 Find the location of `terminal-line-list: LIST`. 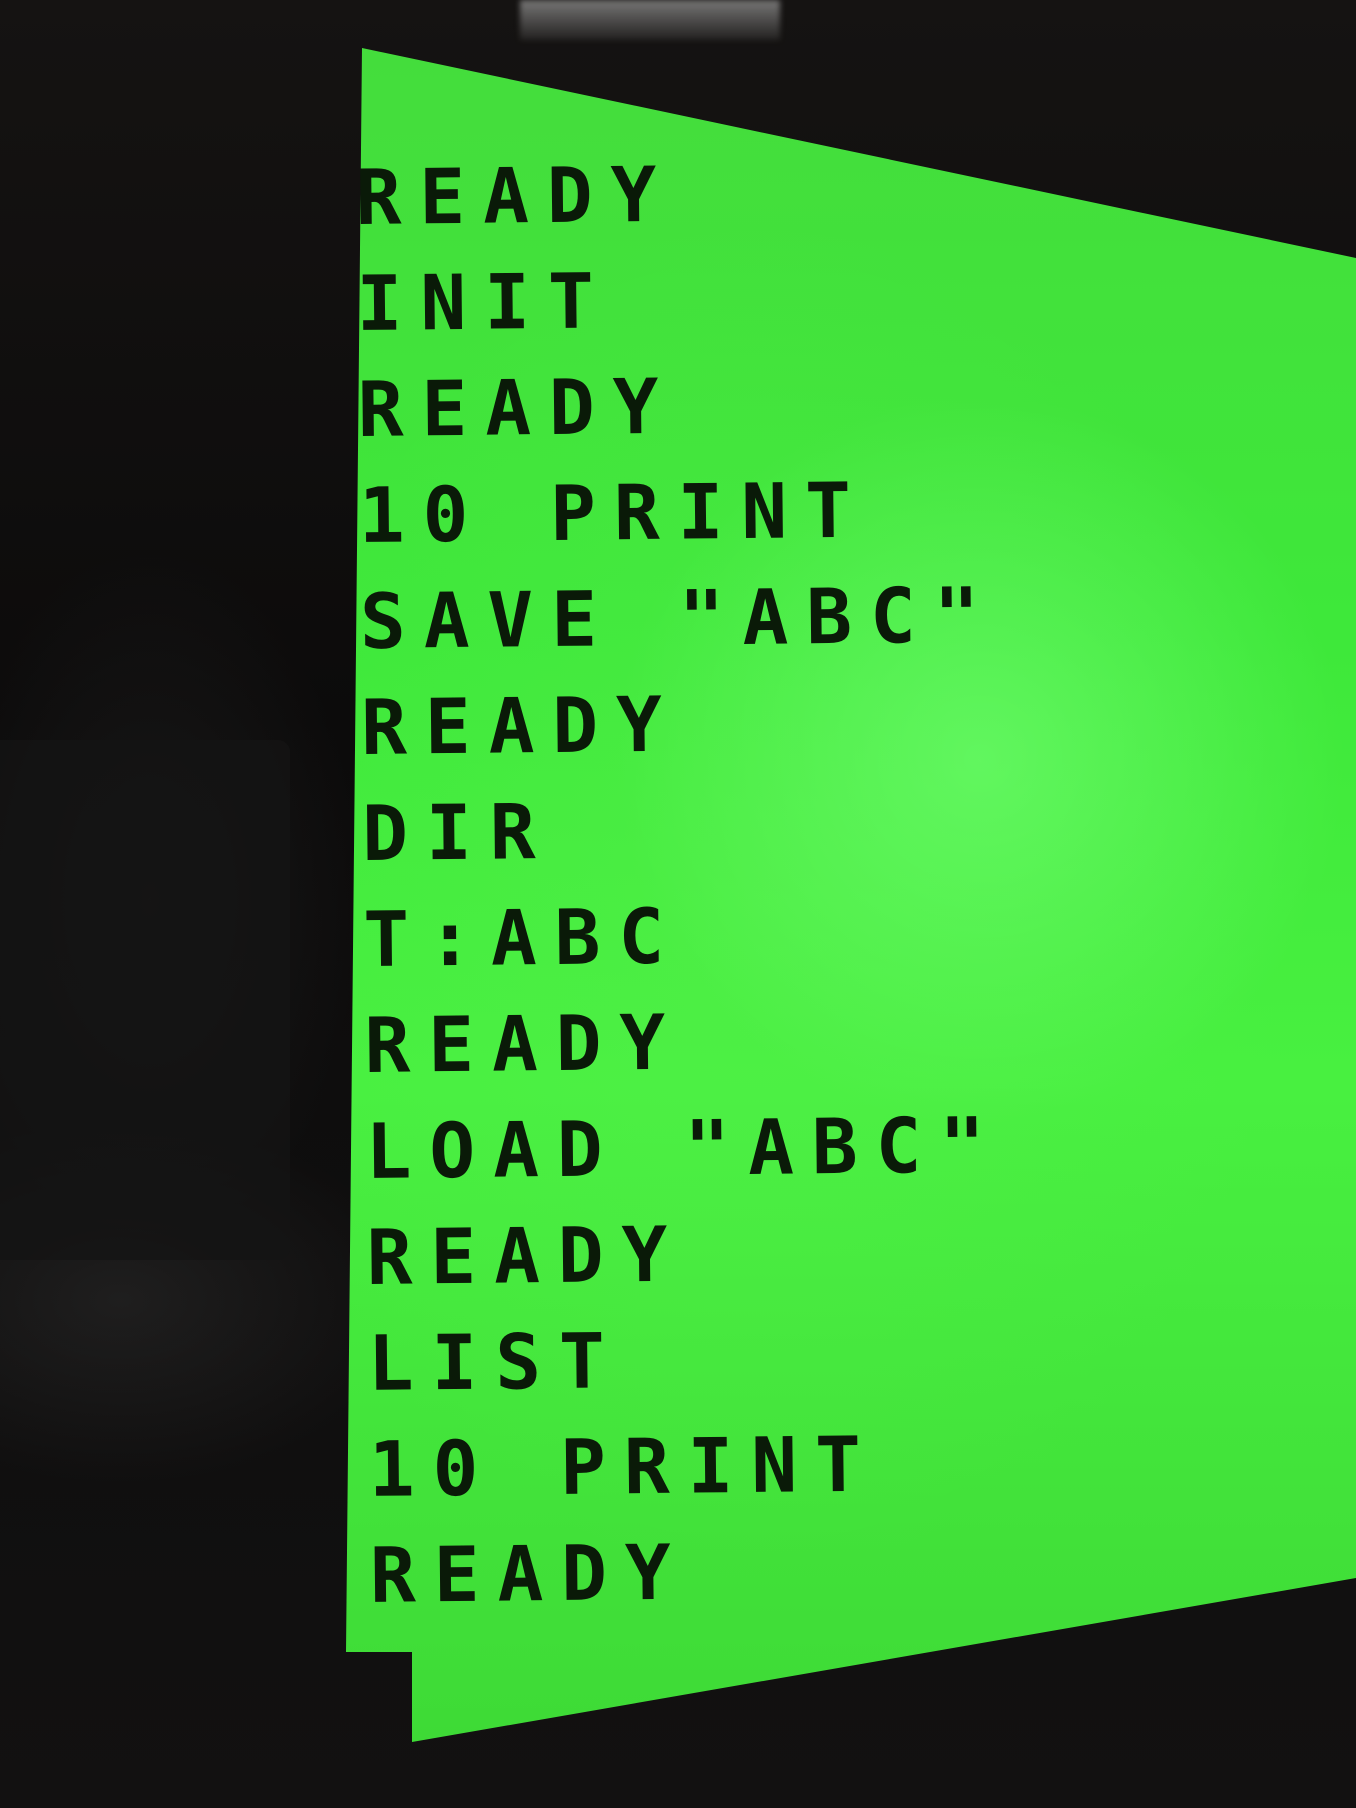

terminal-line-list: LIST is located at coordinates (495, 1362).